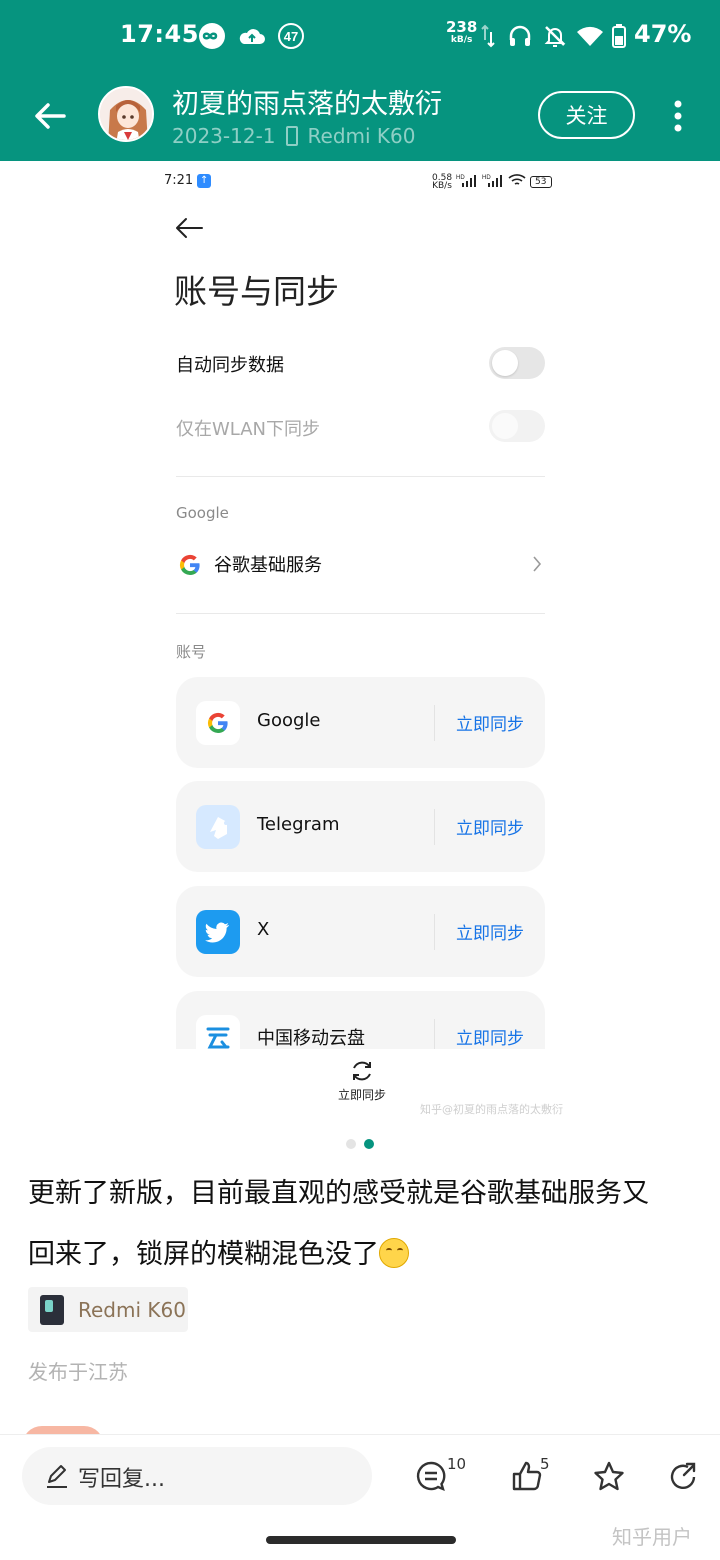 Image resolution: width=720 pixels, height=1560 pixels. Describe the element at coordinates (361, 136) in the screenshot. I see `post-device: Redmi K60` at that location.